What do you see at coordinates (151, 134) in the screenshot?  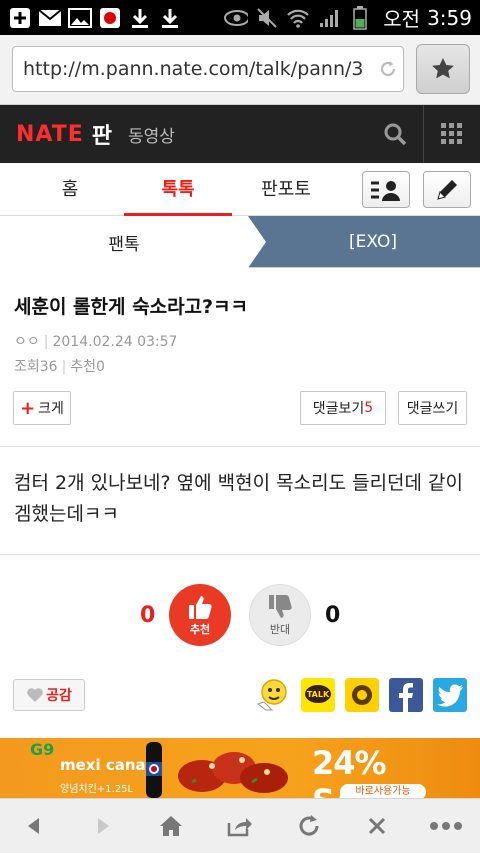 I see `video-link: 동영상` at bounding box center [151, 134].